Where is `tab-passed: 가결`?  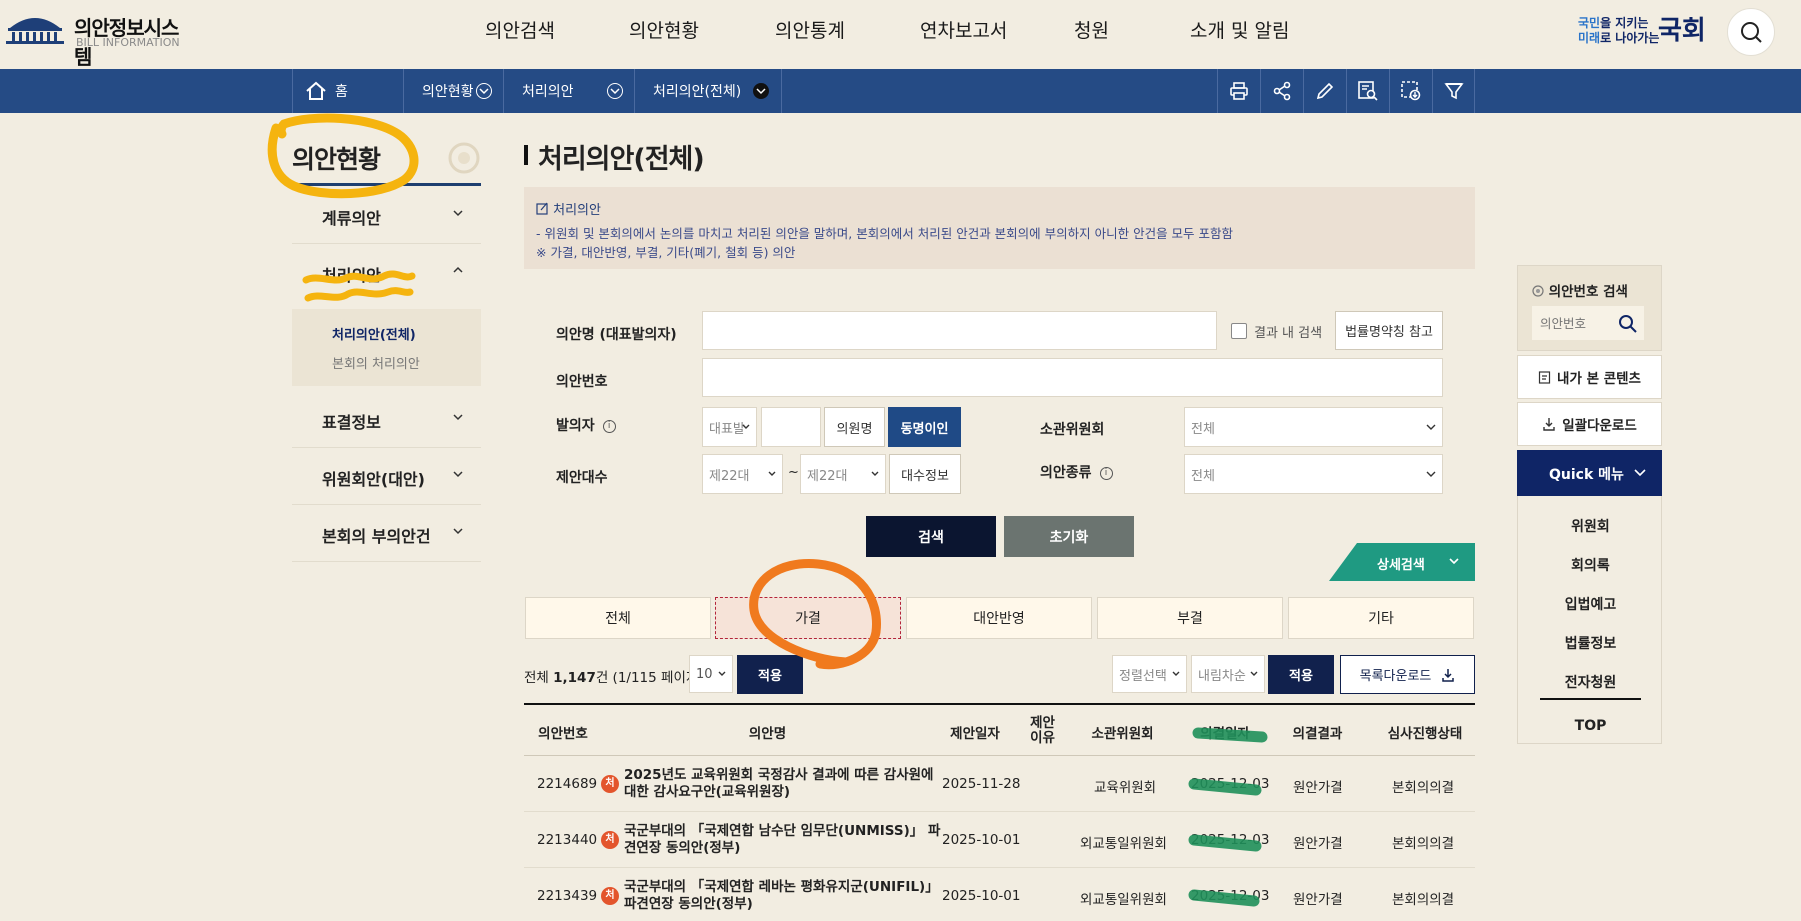
tab-passed: 가결 is located at coordinates (808, 618).